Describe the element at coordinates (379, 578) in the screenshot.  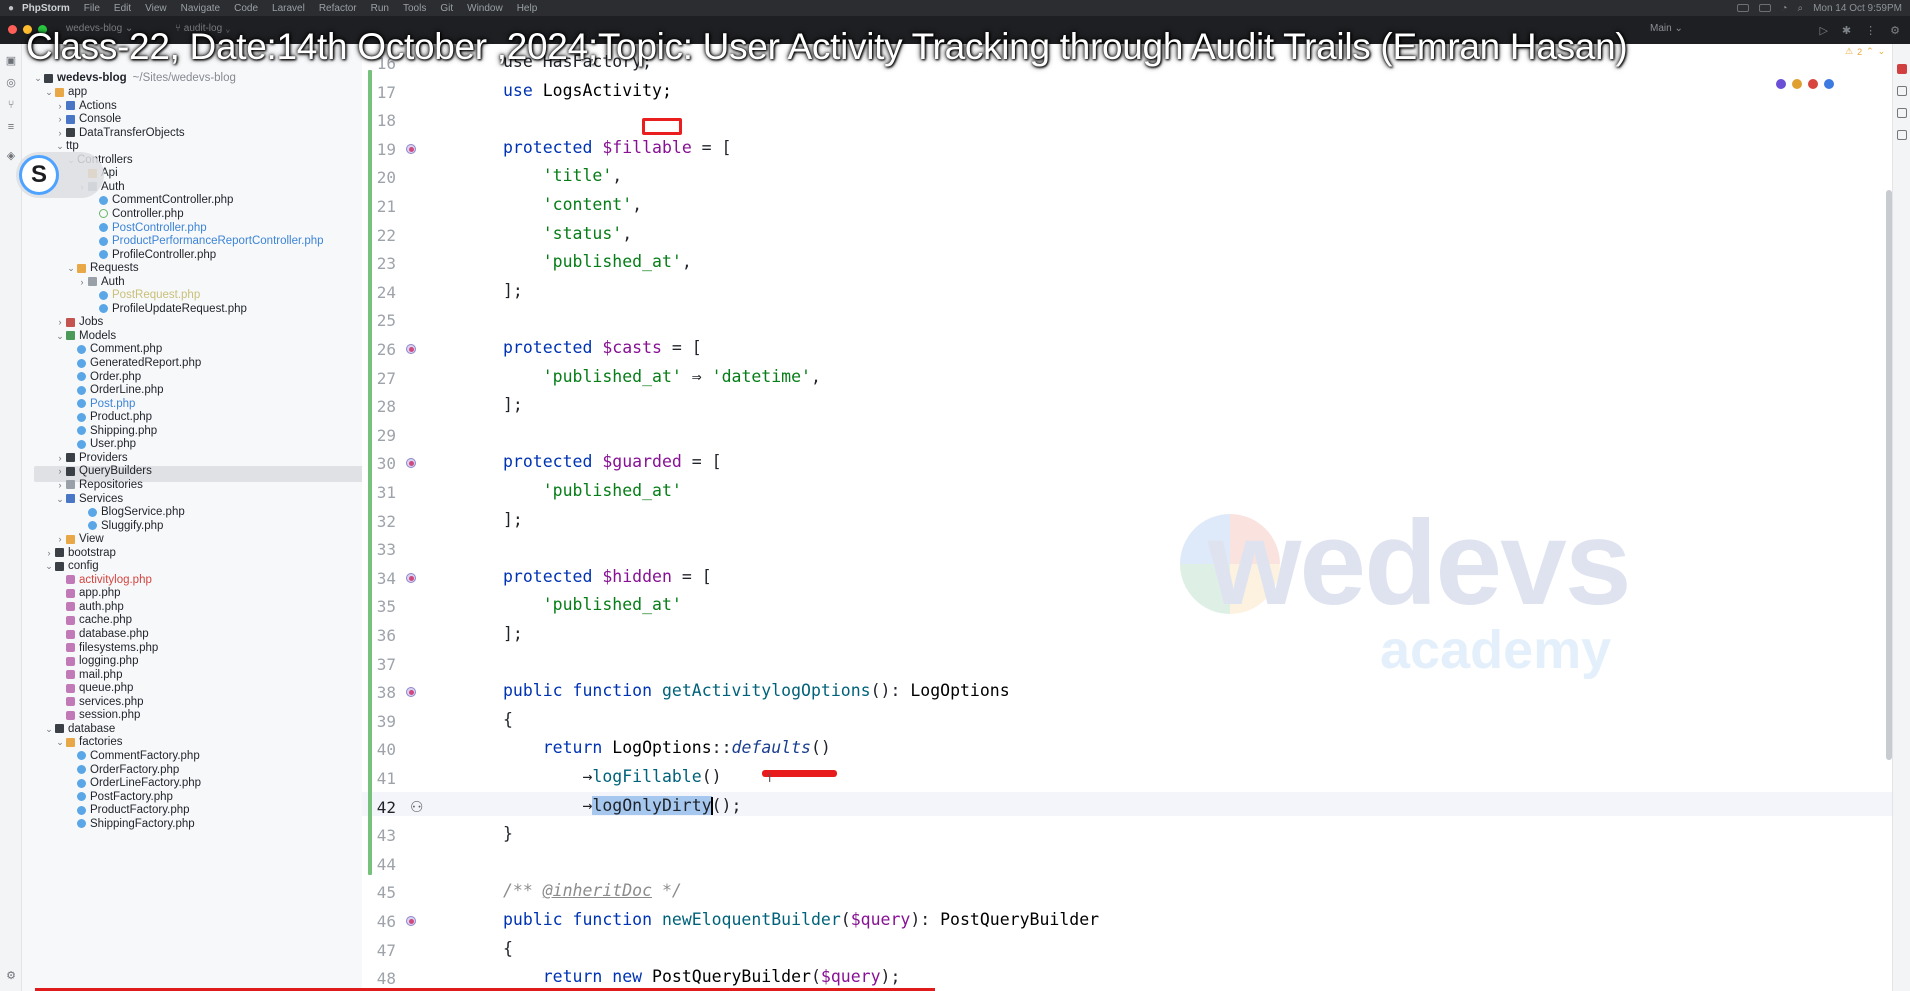
I see `line-number: 34` at that location.